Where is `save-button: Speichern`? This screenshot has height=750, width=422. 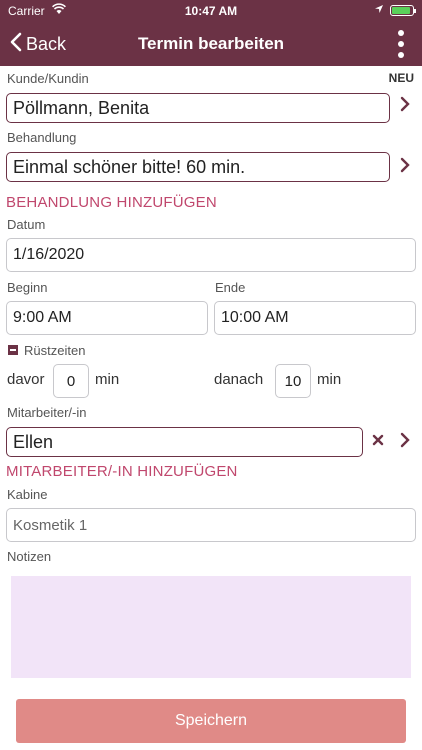 save-button: Speichern is located at coordinates (211, 721).